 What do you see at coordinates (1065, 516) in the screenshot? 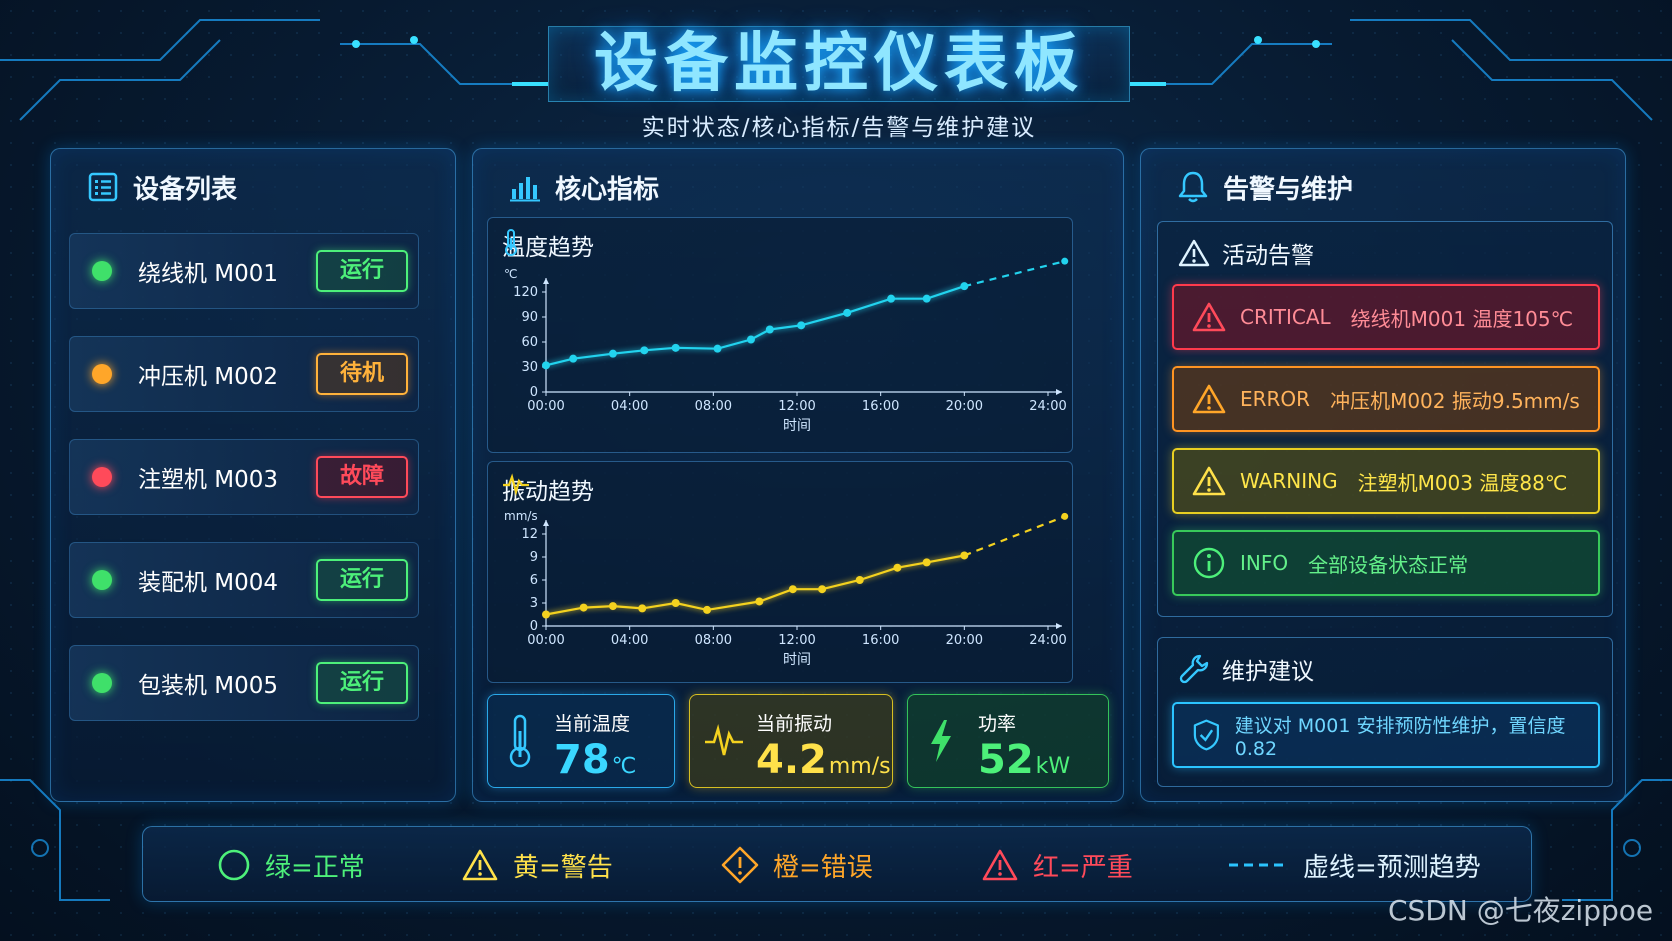
I see `forecast-point` at bounding box center [1065, 516].